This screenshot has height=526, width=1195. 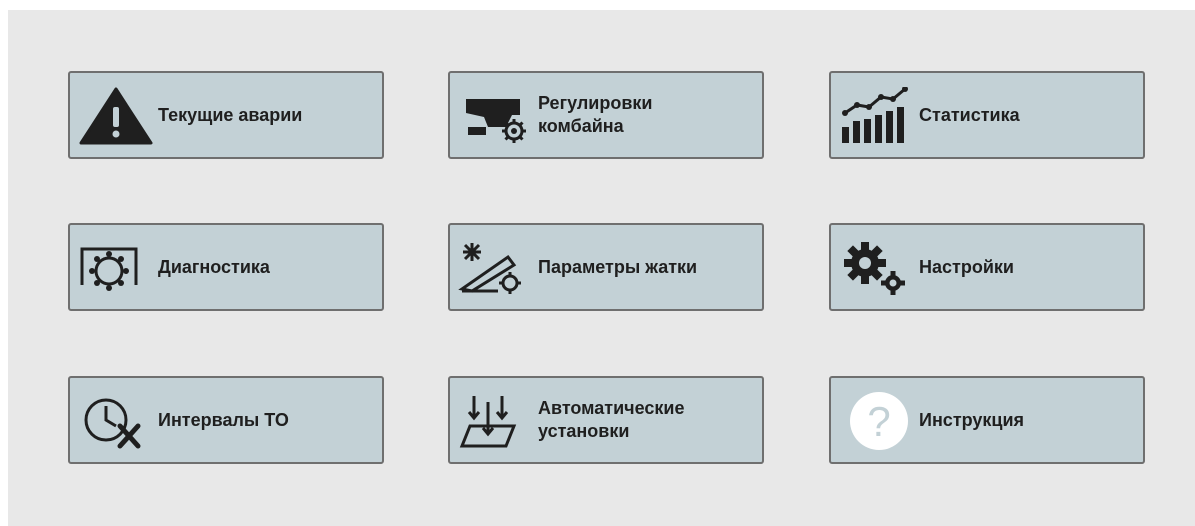 I want to click on settings-gears-icon, so click(x=874, y=268).